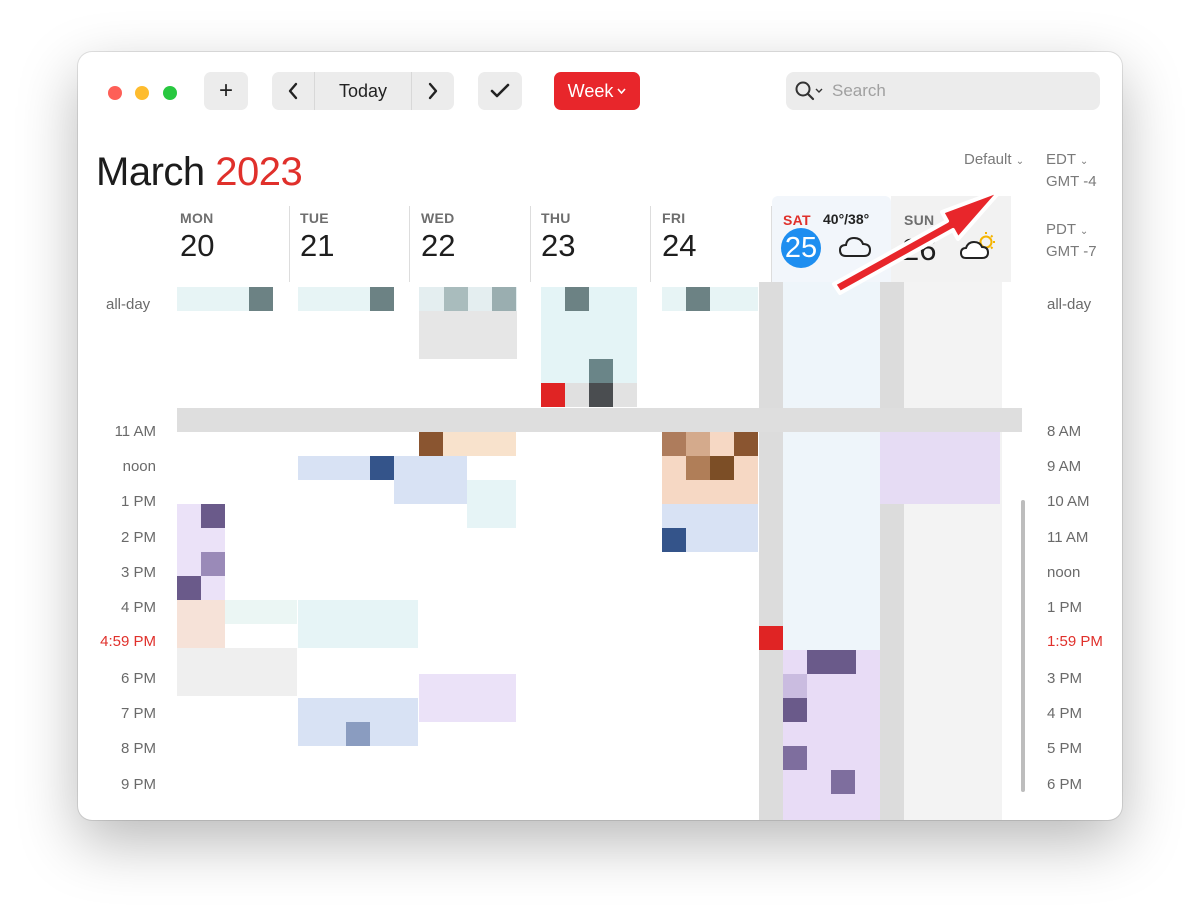  Describe the element at coordinates (1064, 466) in the screenshot. I see `time-label-secondary: 9 AM` at that location.